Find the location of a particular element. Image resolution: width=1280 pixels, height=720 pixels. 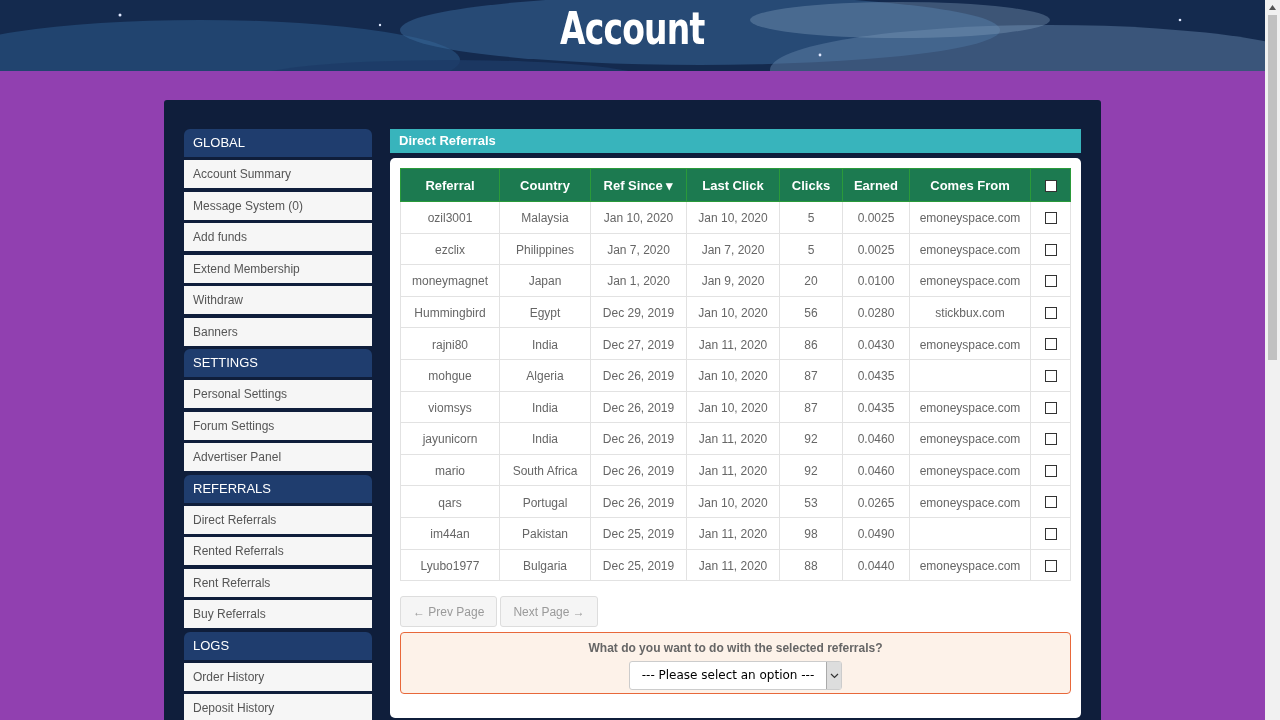

action-select: --- Please select an option --- is located at coordinates (735, 676).